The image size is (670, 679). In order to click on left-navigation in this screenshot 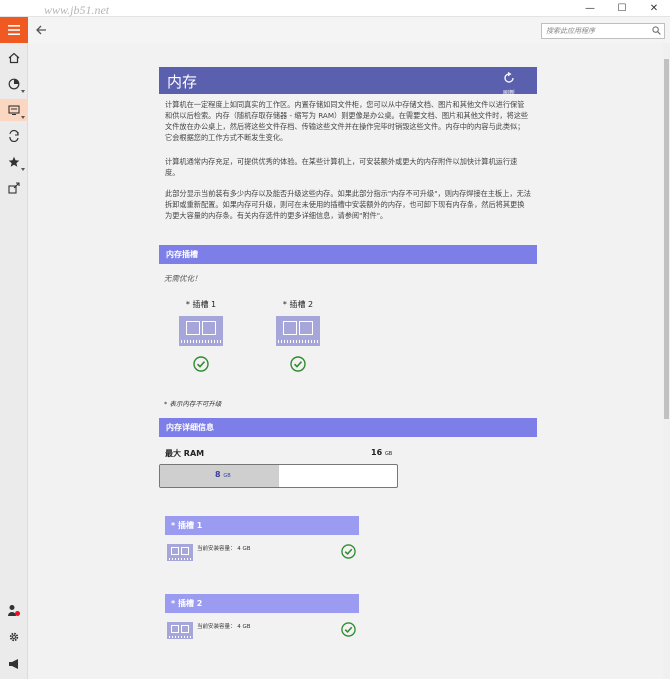, I will do `click(14, 361)`.